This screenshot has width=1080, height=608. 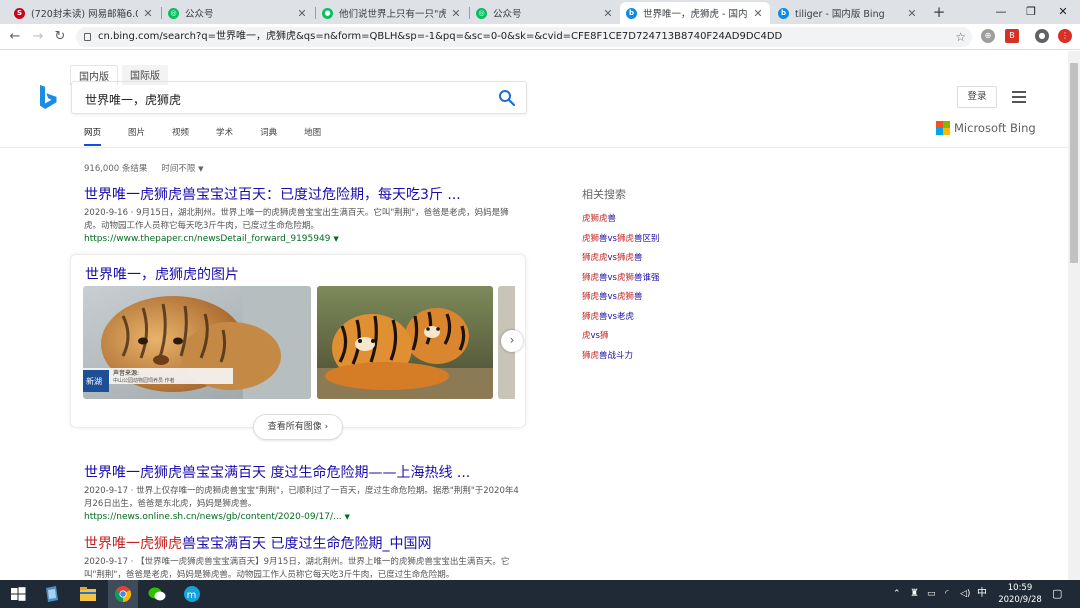 I want to click on related-hl: 虎, so click(x=586, y=336).